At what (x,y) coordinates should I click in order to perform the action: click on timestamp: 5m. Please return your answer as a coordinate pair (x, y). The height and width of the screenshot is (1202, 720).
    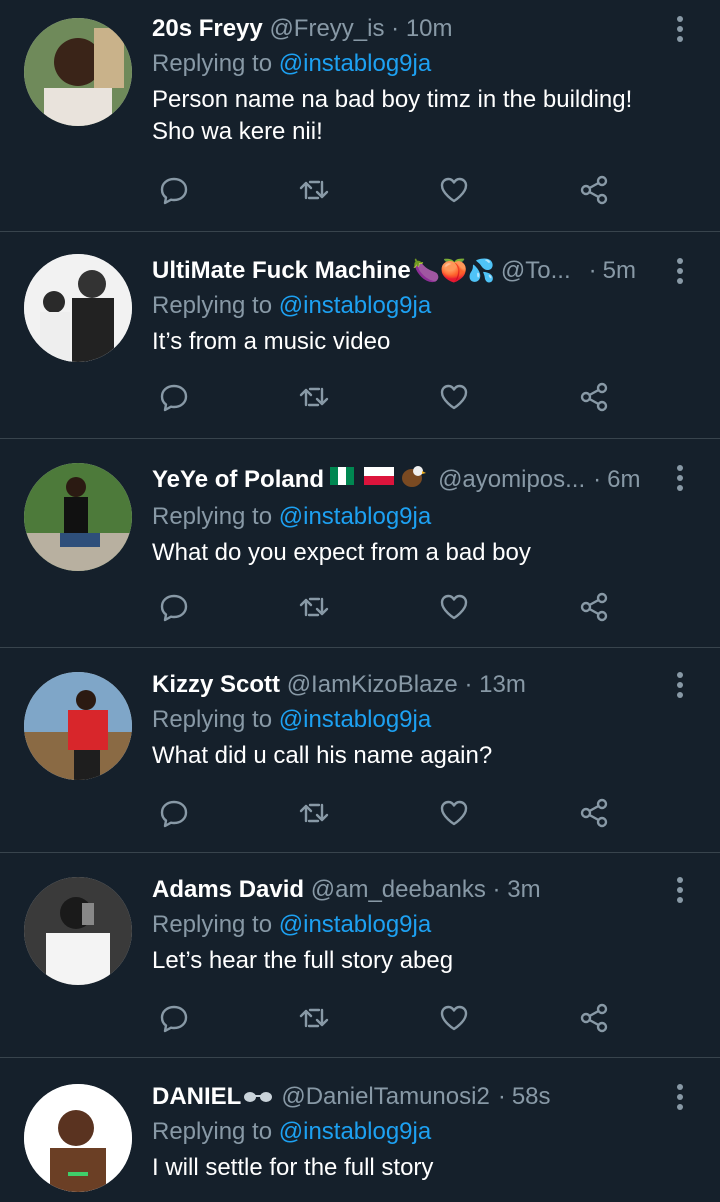
    Looking at the image, I should click on (619, 271).